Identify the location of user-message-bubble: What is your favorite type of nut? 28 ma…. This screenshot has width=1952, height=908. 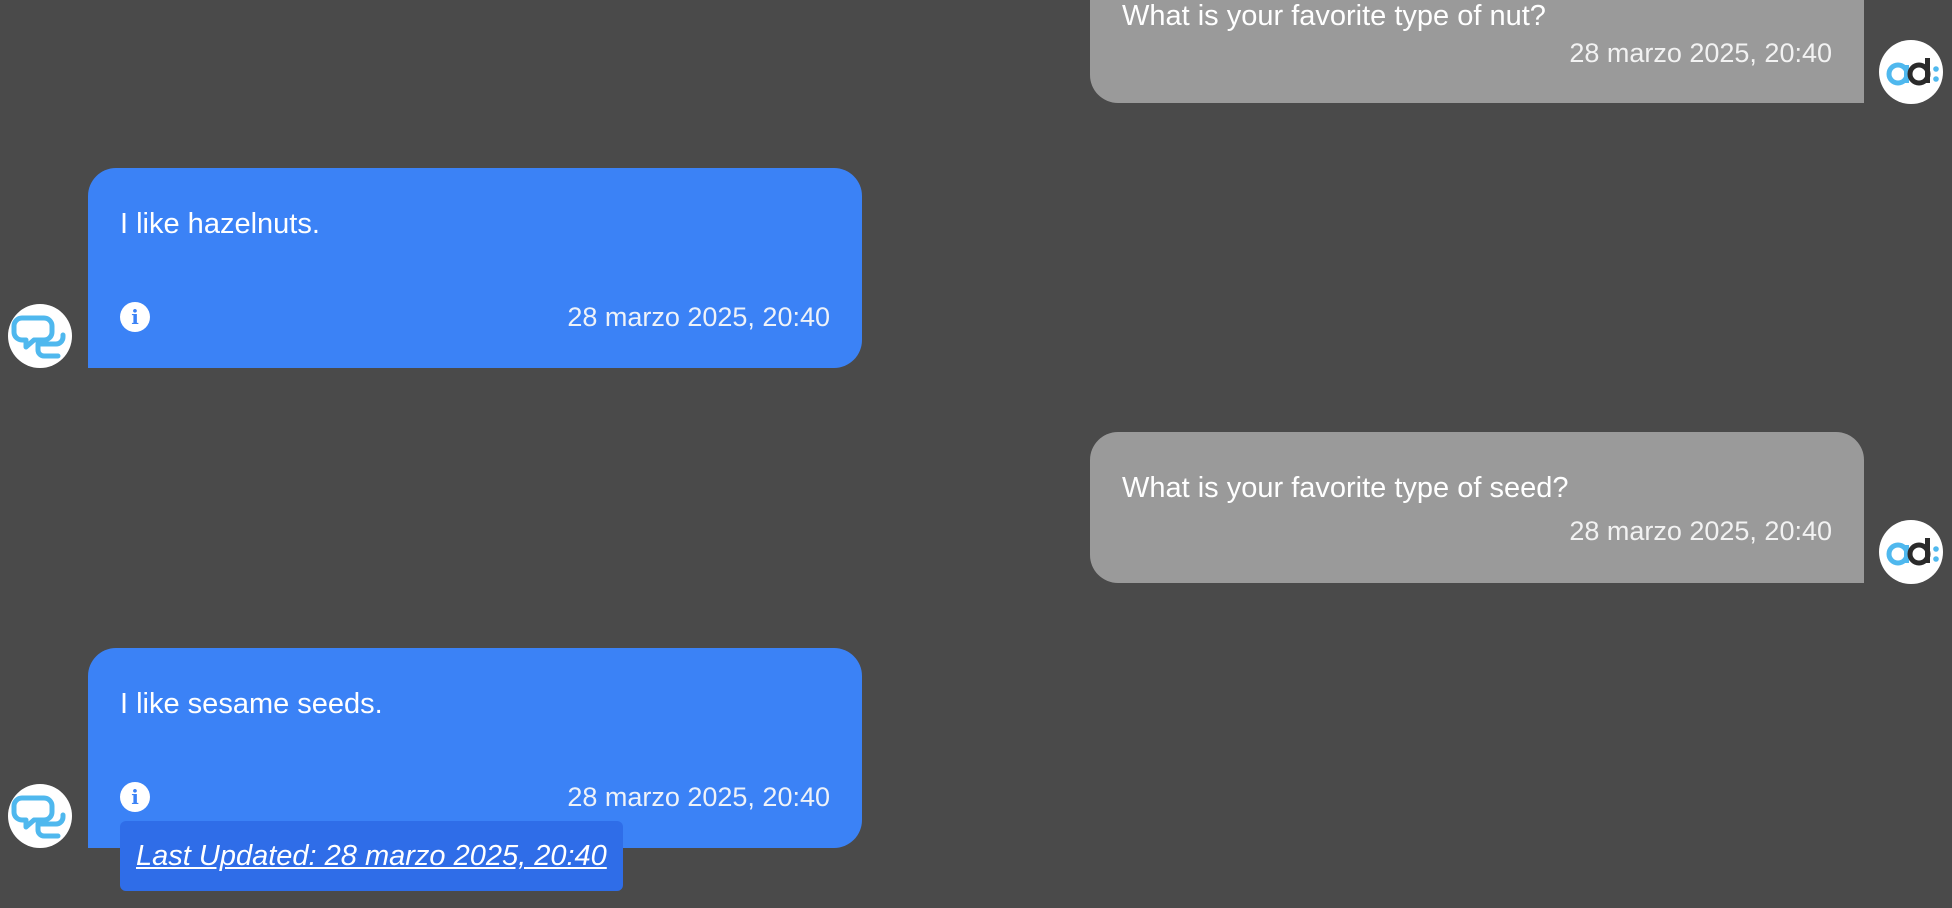
(1477, 51).